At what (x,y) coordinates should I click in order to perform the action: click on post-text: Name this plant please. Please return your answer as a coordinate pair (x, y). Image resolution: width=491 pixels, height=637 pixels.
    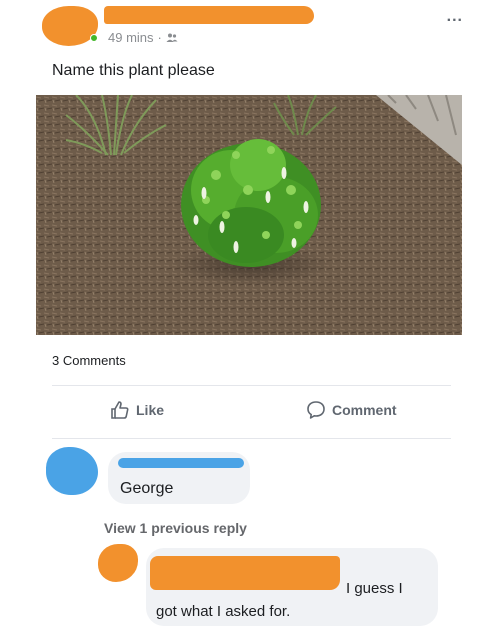
    Looking at the image, I should click on (133, 70).